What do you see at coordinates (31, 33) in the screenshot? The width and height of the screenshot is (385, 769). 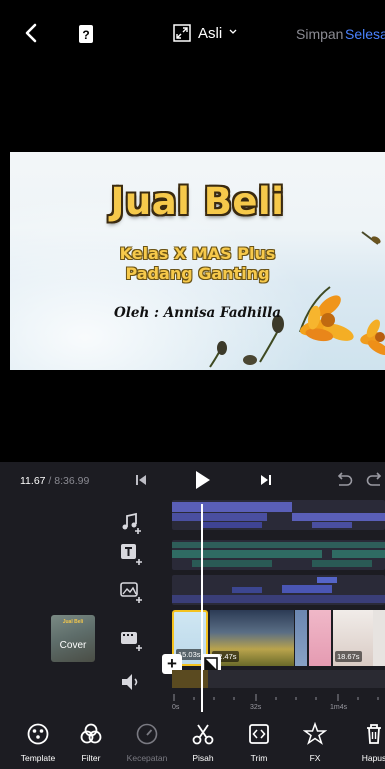 I see `back-icon` at bounding box center [31, 33].